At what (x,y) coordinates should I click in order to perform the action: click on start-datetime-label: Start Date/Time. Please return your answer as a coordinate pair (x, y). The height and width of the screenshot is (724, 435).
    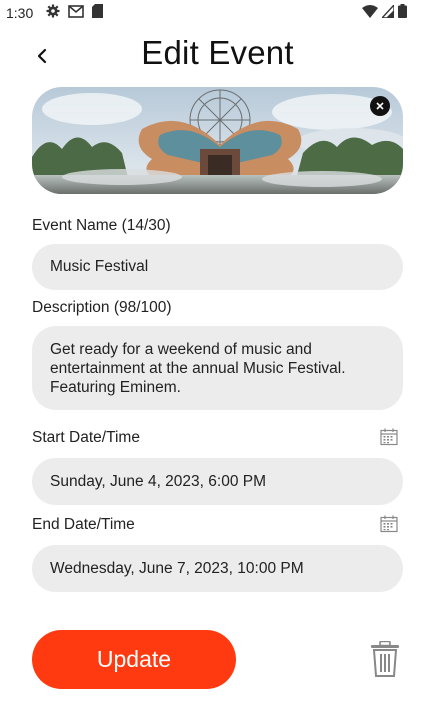
    Looking at the image, I should click on (86, 437).